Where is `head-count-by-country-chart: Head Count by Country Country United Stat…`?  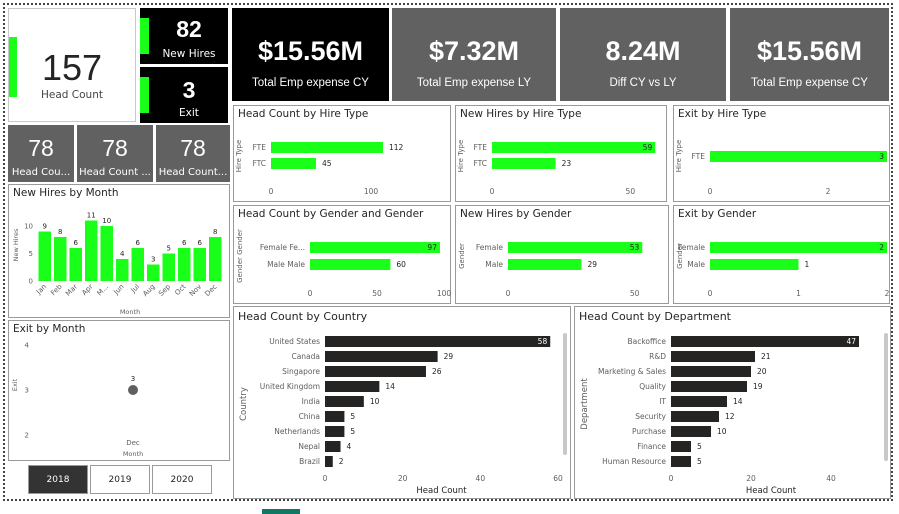 head-count-by-country-chart: Head Count by Country Country United Stat… is located at coordinates (402, 402).